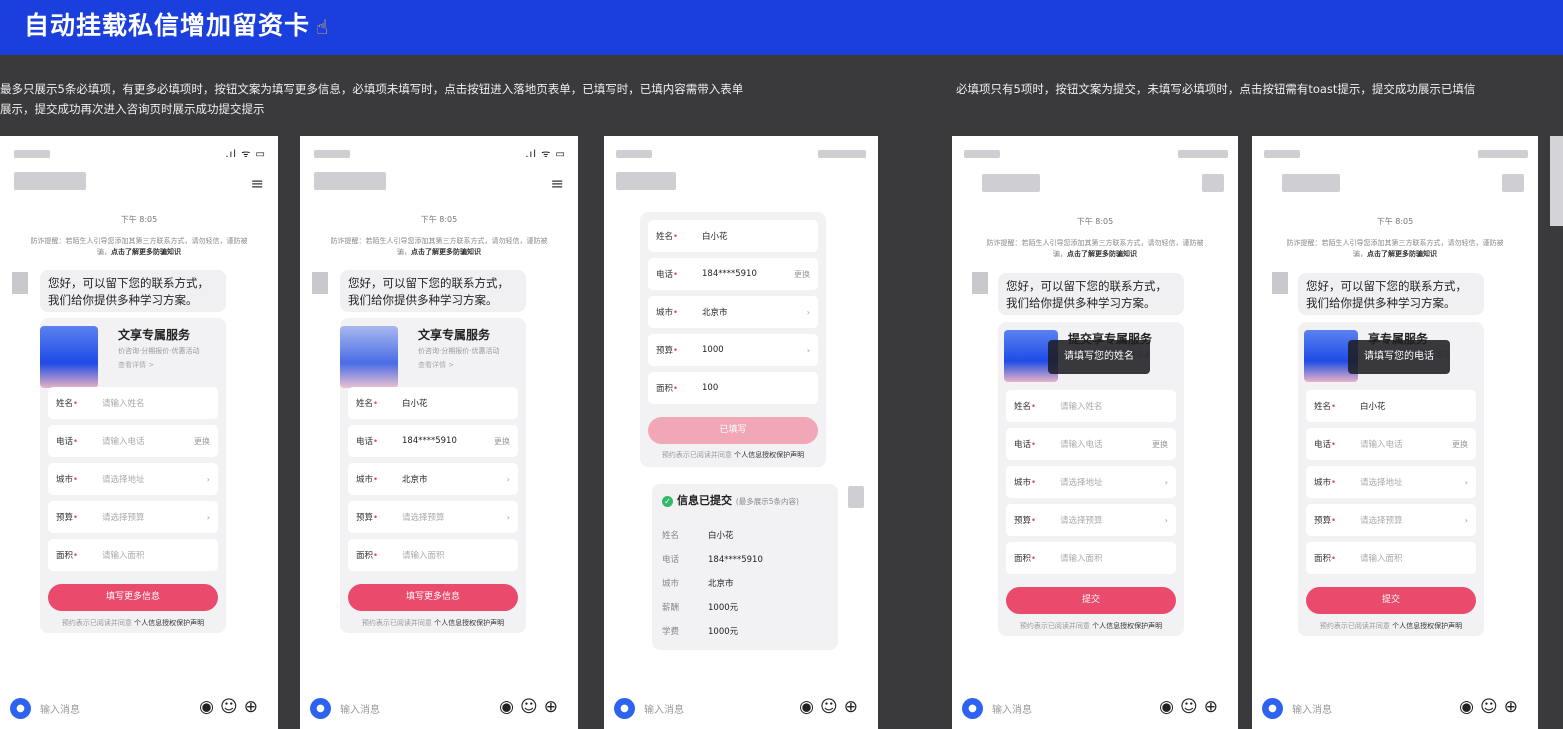 Image resolution: width=1563 pixels, height=729 pixels. Describe the element at coordinates (123, 300) in the screenshot. I see `greeting-line2: 我们给你提供多种学习方案。` at that location.